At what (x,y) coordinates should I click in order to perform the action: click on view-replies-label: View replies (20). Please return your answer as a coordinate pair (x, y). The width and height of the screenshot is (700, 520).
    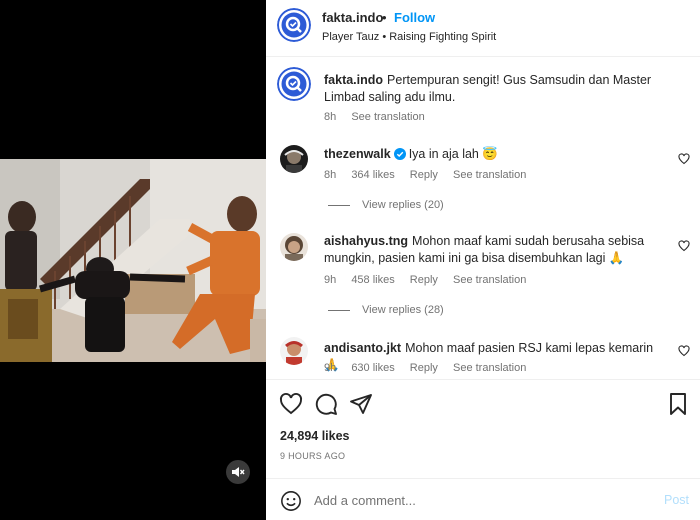
    Looking at the image, I should click on (403, 205).